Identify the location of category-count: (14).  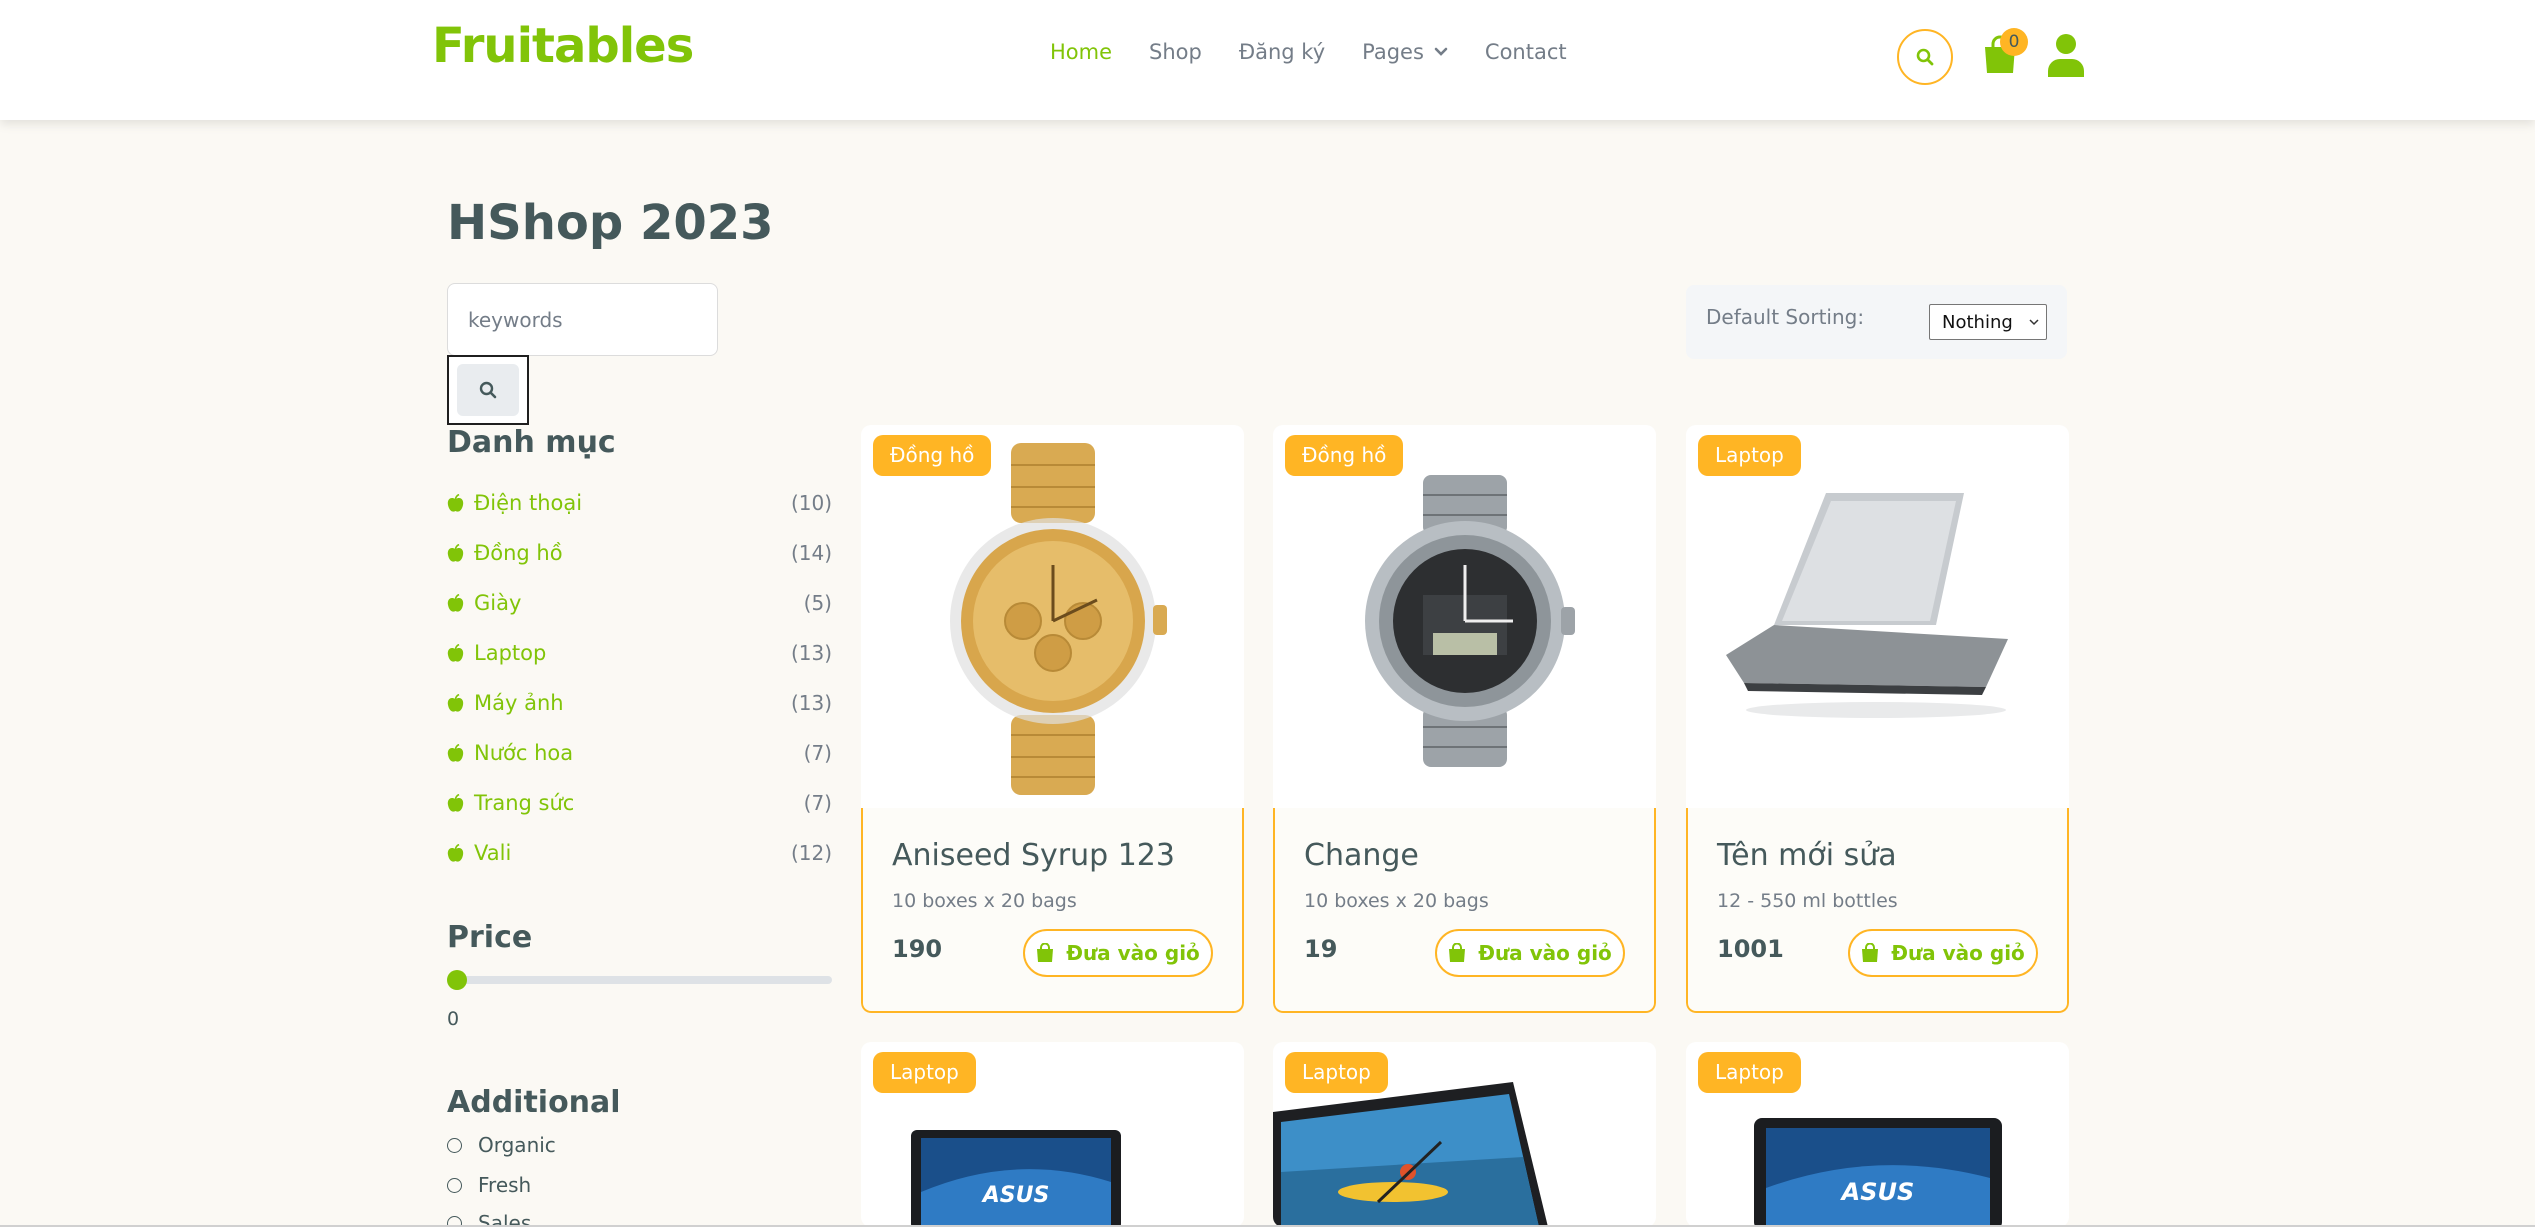
(811, 553).